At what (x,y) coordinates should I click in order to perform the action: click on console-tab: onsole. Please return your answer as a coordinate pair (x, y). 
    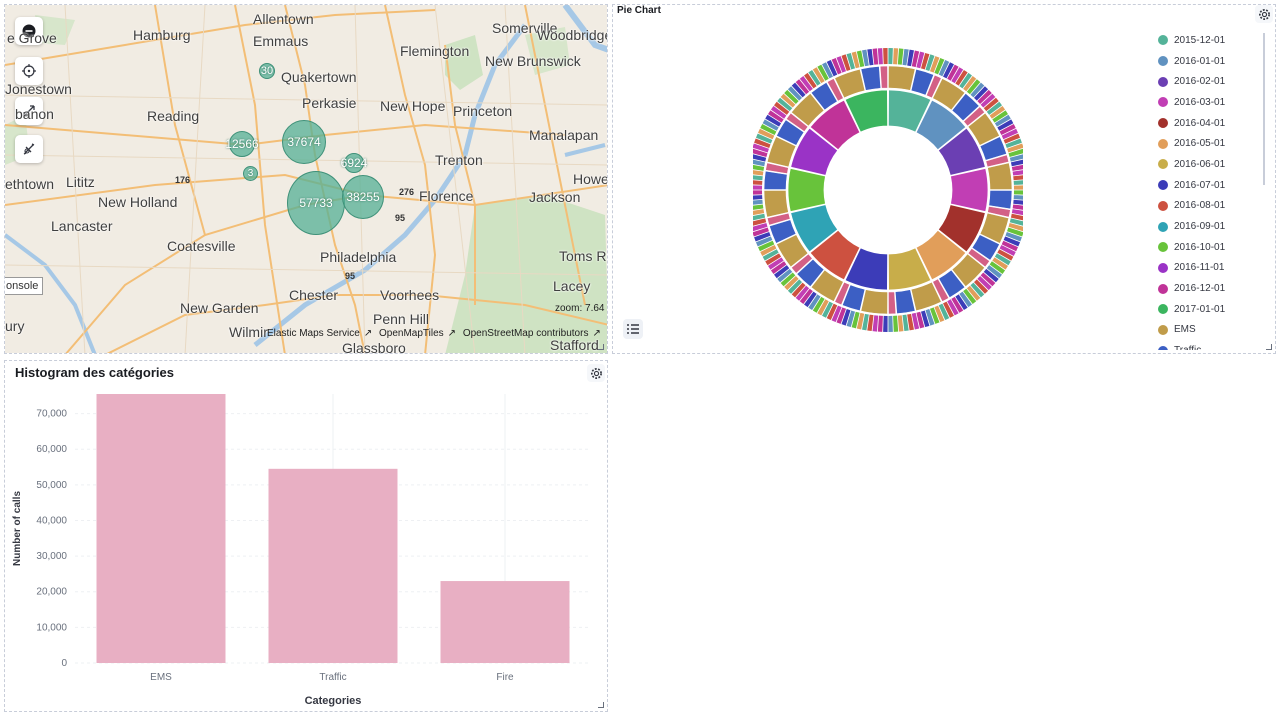
    Looking at the image, I should click on (24, 286).